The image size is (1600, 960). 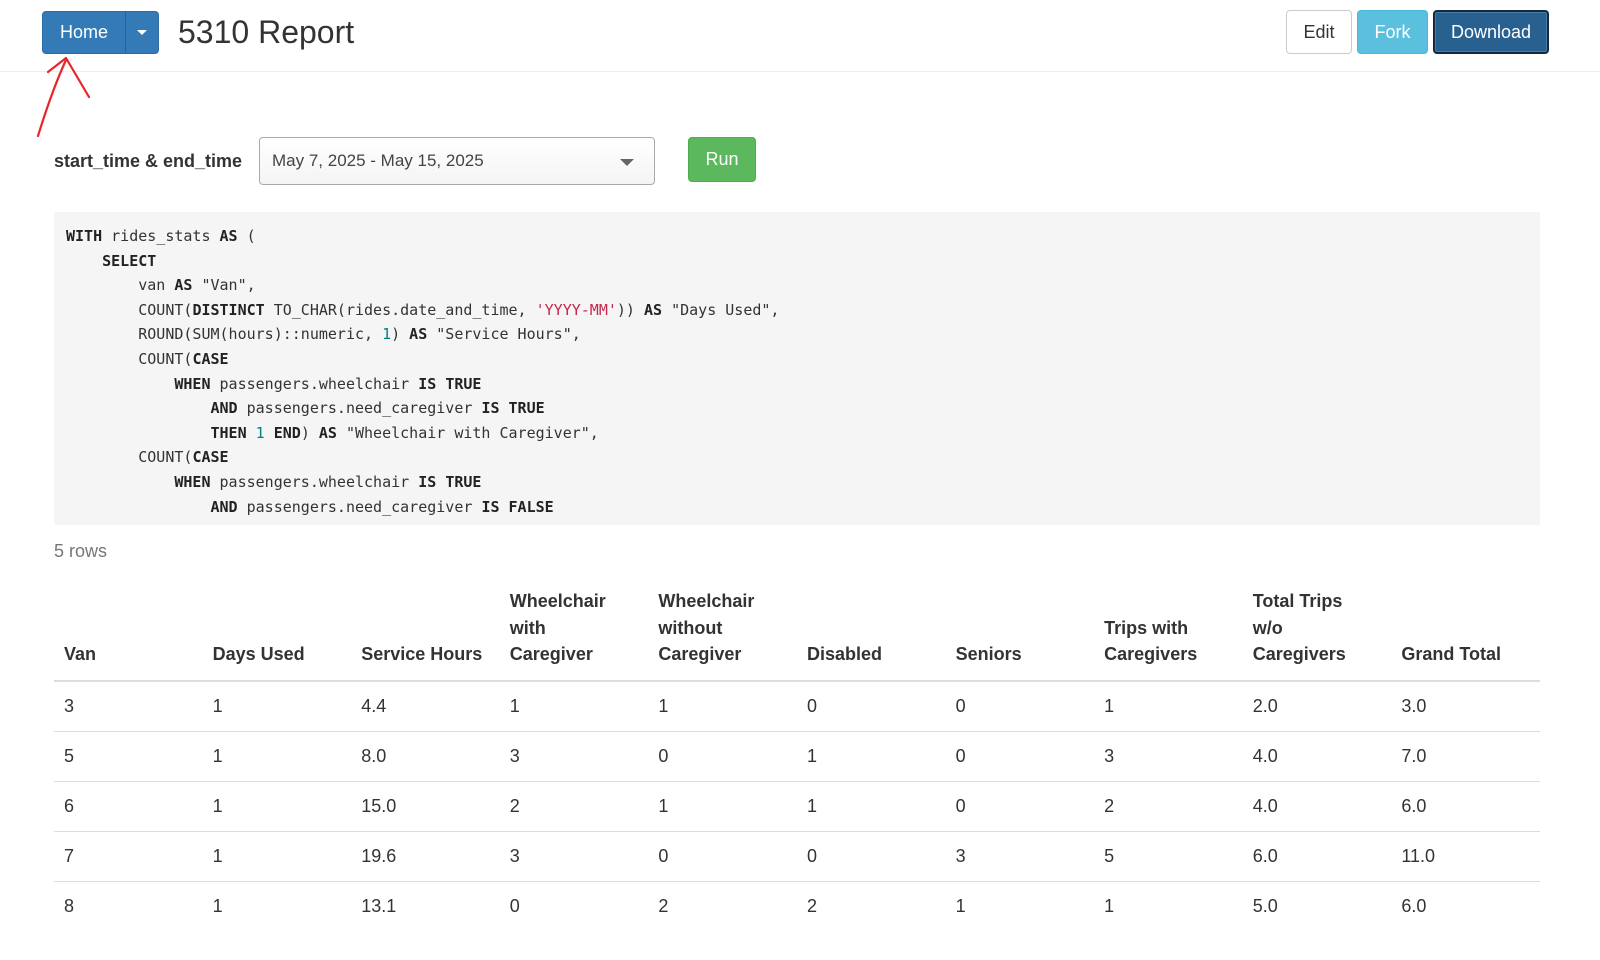 I want to click on fork-button-label: Fork, so click(x=1392, y=31).